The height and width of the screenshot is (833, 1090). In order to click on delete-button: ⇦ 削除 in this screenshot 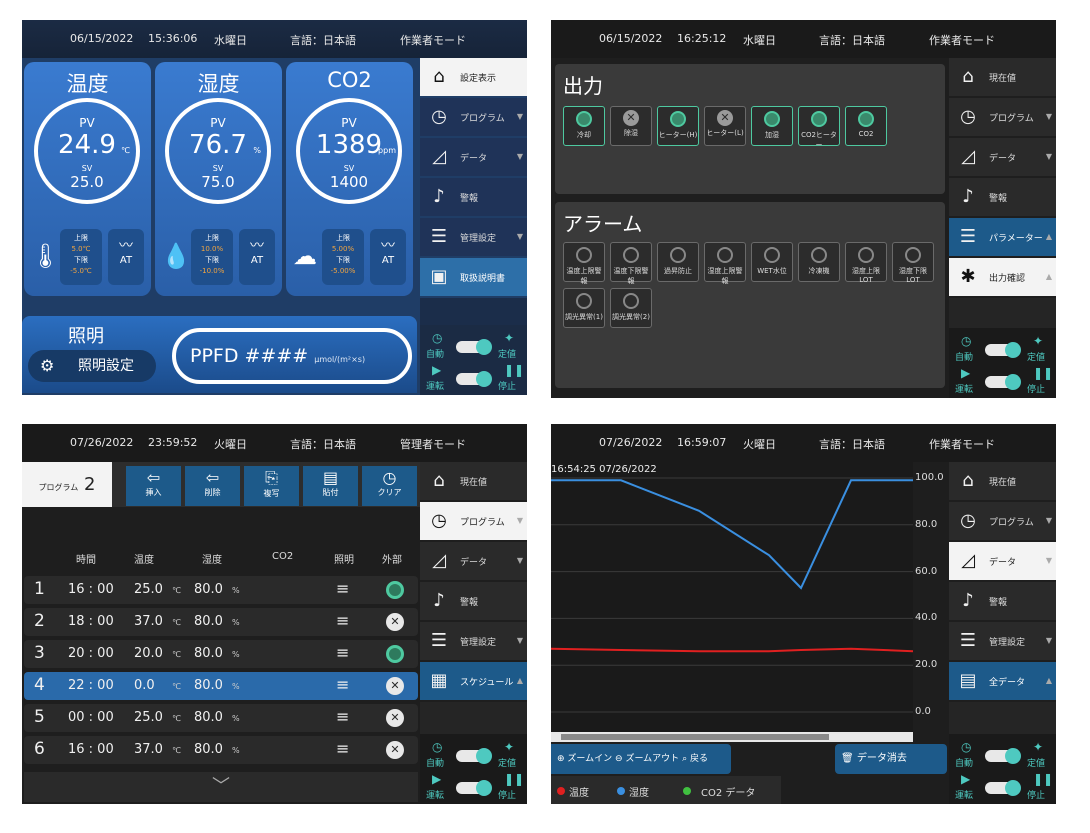, I will do `click(212, 486)`.